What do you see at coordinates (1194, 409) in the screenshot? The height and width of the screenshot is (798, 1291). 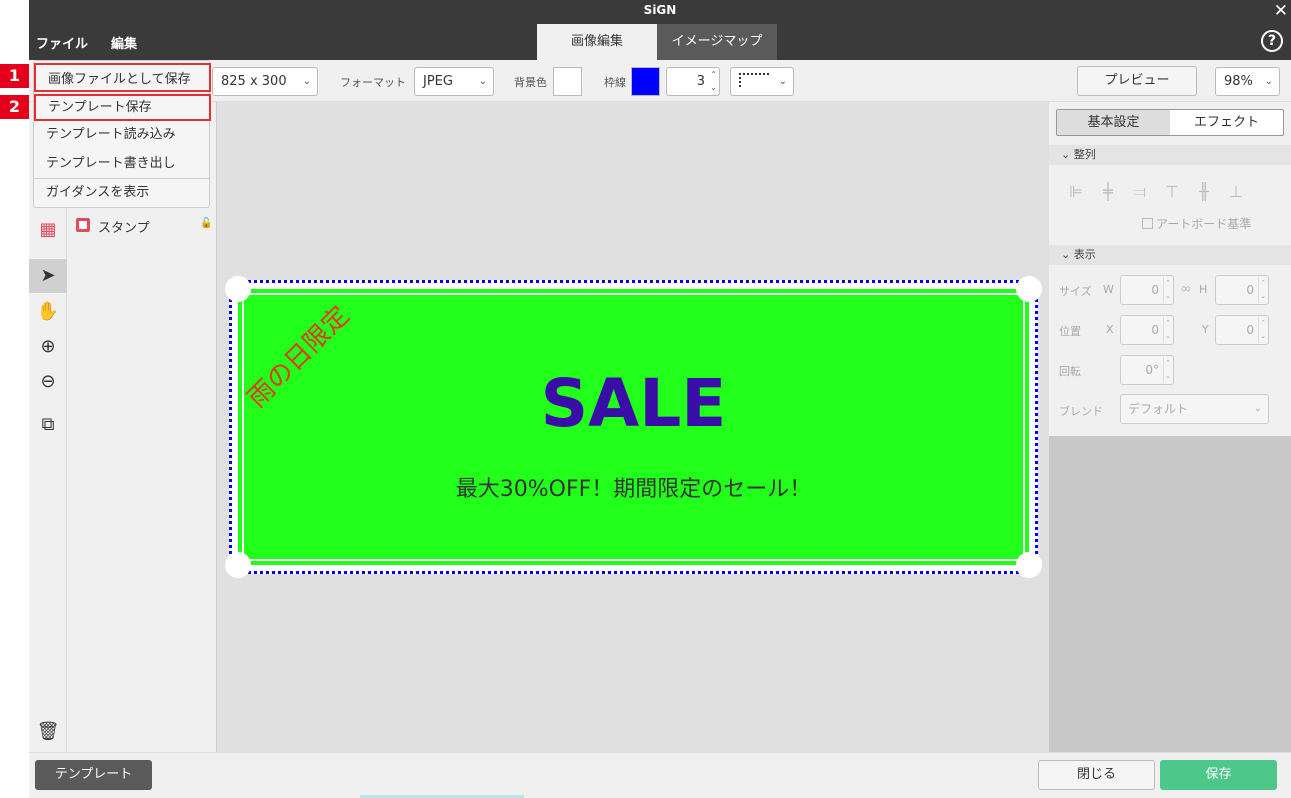 I see `blend-select: デフォルト ⌄` at bounding box center [1194, 409].